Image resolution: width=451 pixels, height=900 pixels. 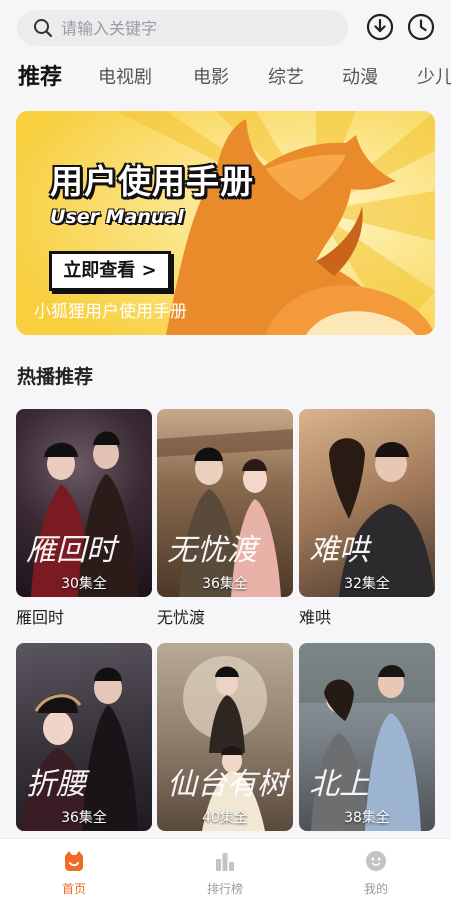 I want to click on search-bar, so click(x=182, y=28).